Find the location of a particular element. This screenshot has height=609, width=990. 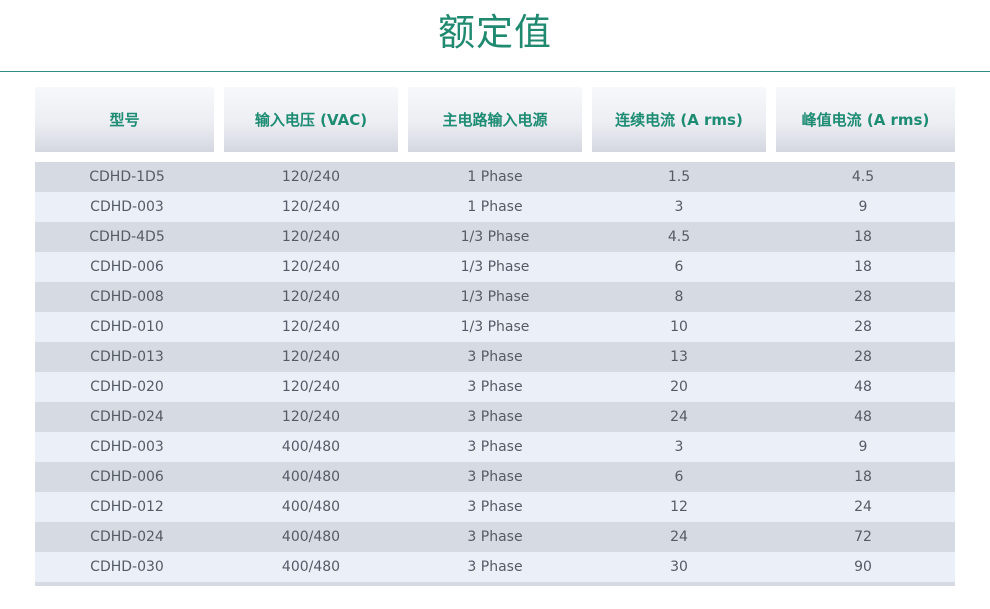

table-row: CDHD-024 120/240 3 Phase 24 48 is located at coordinates (495, 417).